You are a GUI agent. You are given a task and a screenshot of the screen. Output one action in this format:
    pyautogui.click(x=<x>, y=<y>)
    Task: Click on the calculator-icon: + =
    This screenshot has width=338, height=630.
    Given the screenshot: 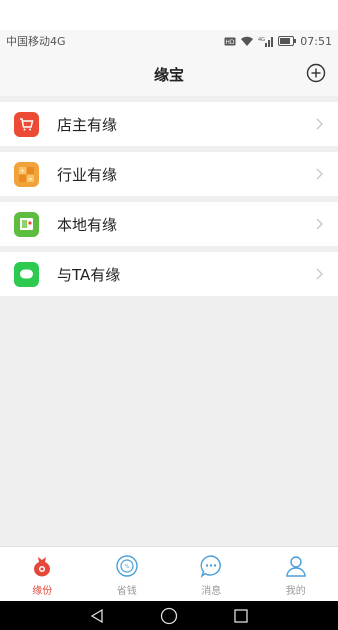 What is the action you would take?
    pyautogui.click(x=26, y=174)
    